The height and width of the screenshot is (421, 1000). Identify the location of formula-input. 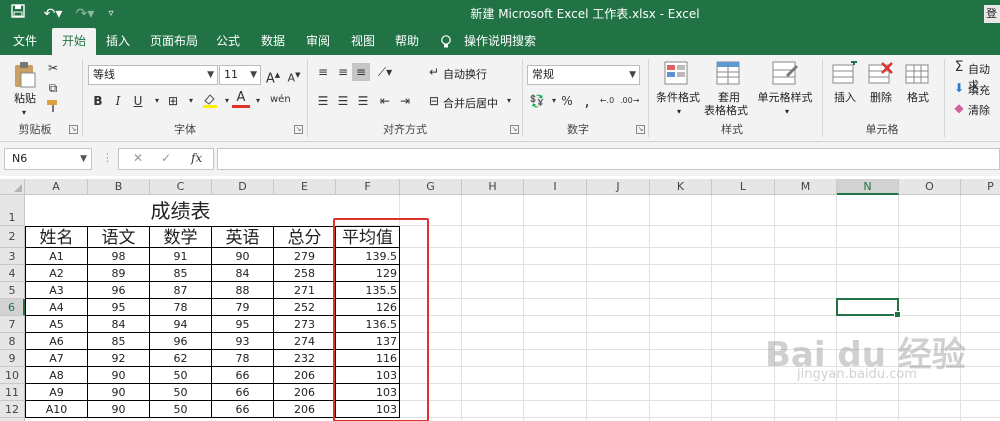
(608, 159).